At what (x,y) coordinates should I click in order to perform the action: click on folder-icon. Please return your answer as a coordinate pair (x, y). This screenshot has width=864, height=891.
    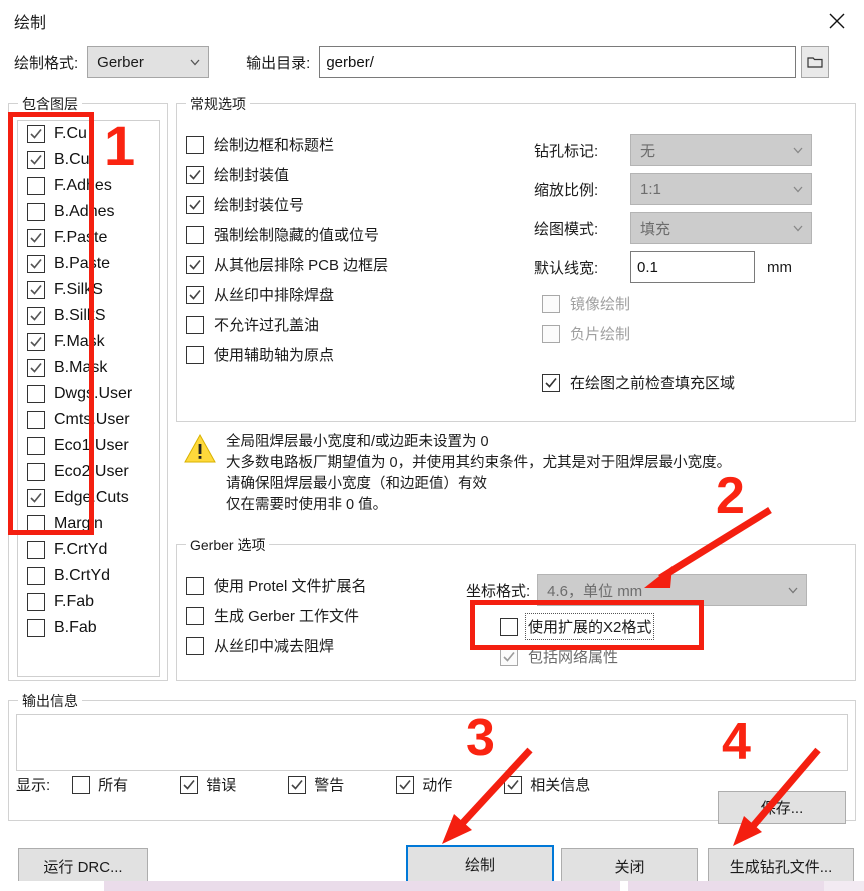
    Looking at the image, I should click on (815, 62).